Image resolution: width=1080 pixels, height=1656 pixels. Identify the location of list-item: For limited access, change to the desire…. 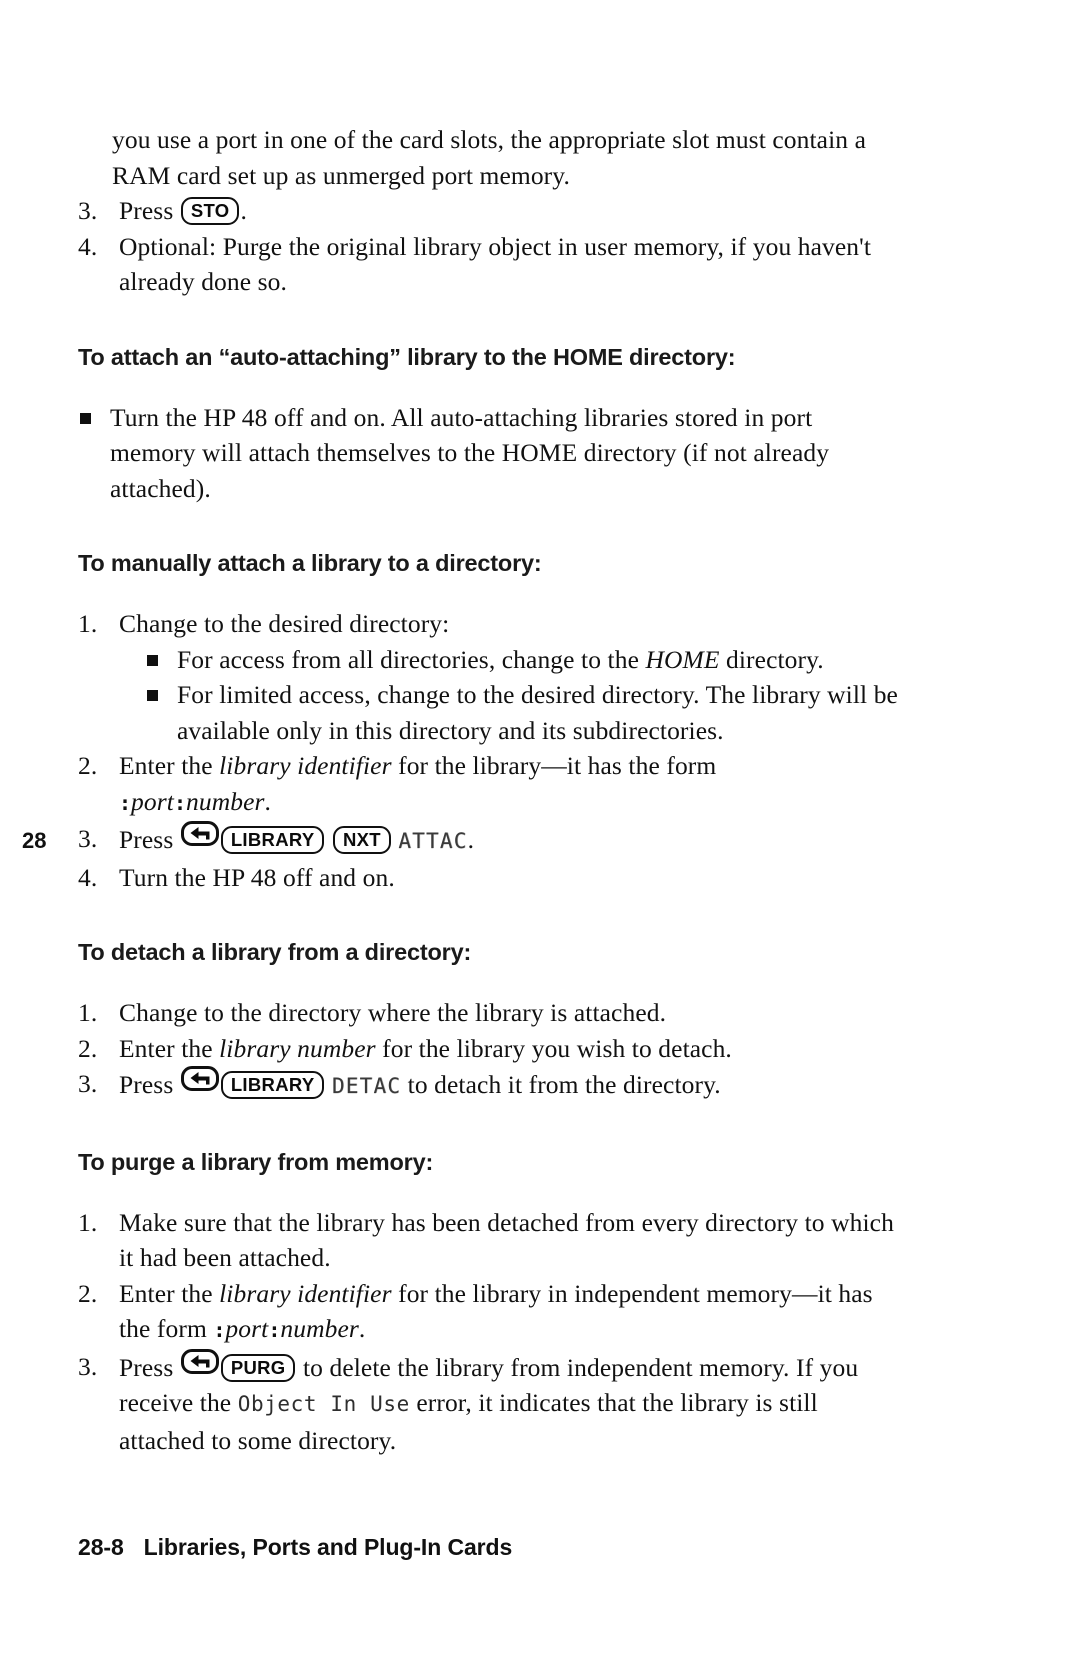
(524, 712).